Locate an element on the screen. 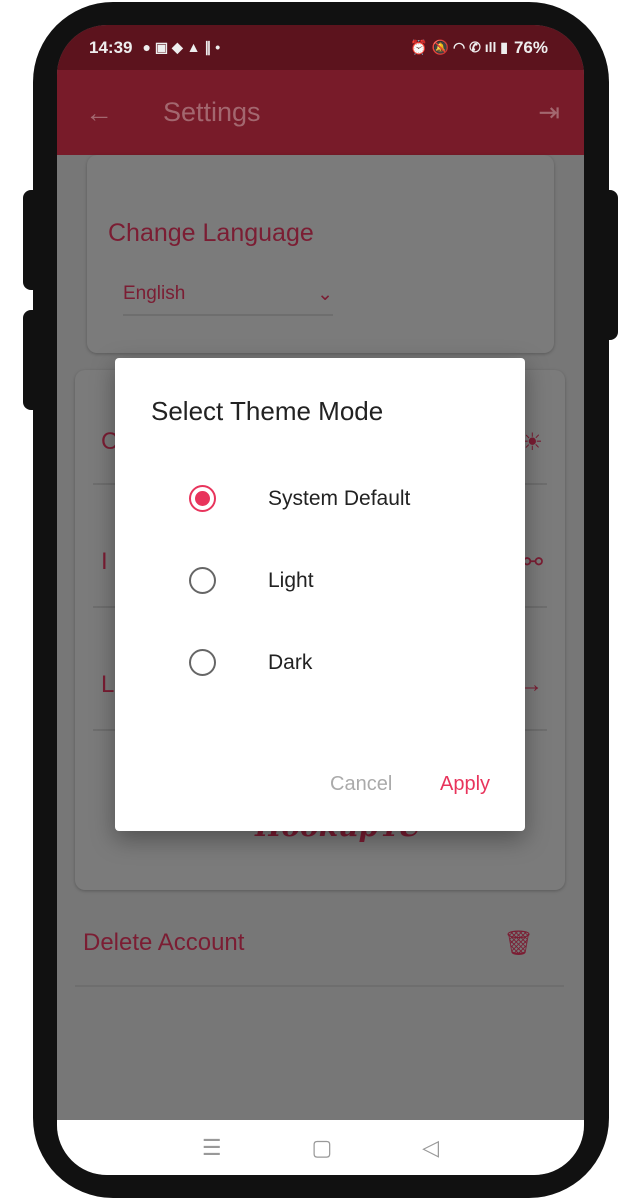  change-language-label: Change Language is located at coordinates (211, 233).